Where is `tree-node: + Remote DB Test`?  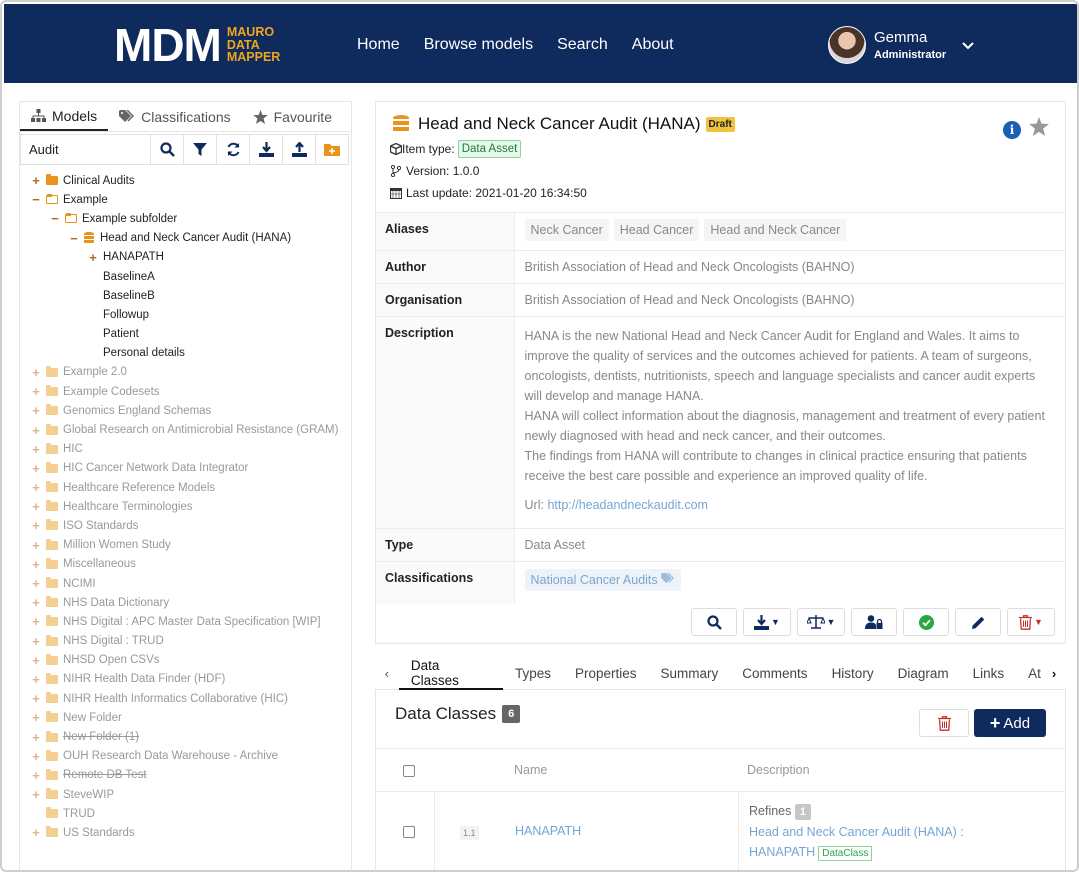
tree-node: + Remote DB Test is located at coordinates (185, 775).